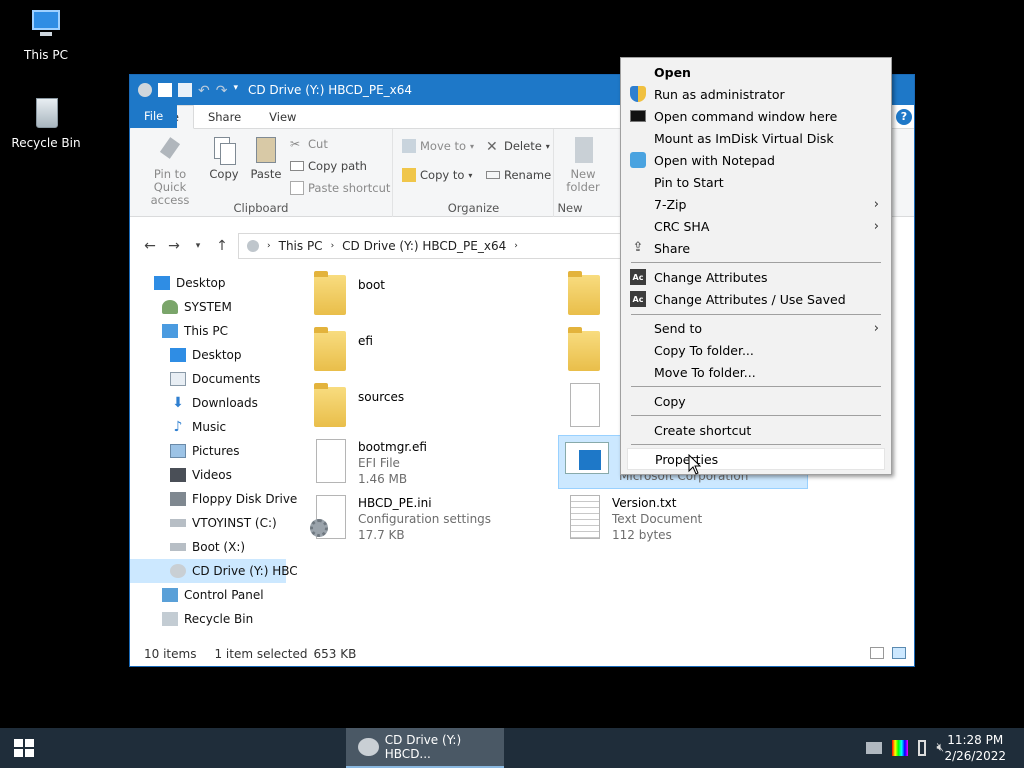  Describe the element at coordinates (222, 246) in the screenshot. I see `up-button: ↑` at that location.